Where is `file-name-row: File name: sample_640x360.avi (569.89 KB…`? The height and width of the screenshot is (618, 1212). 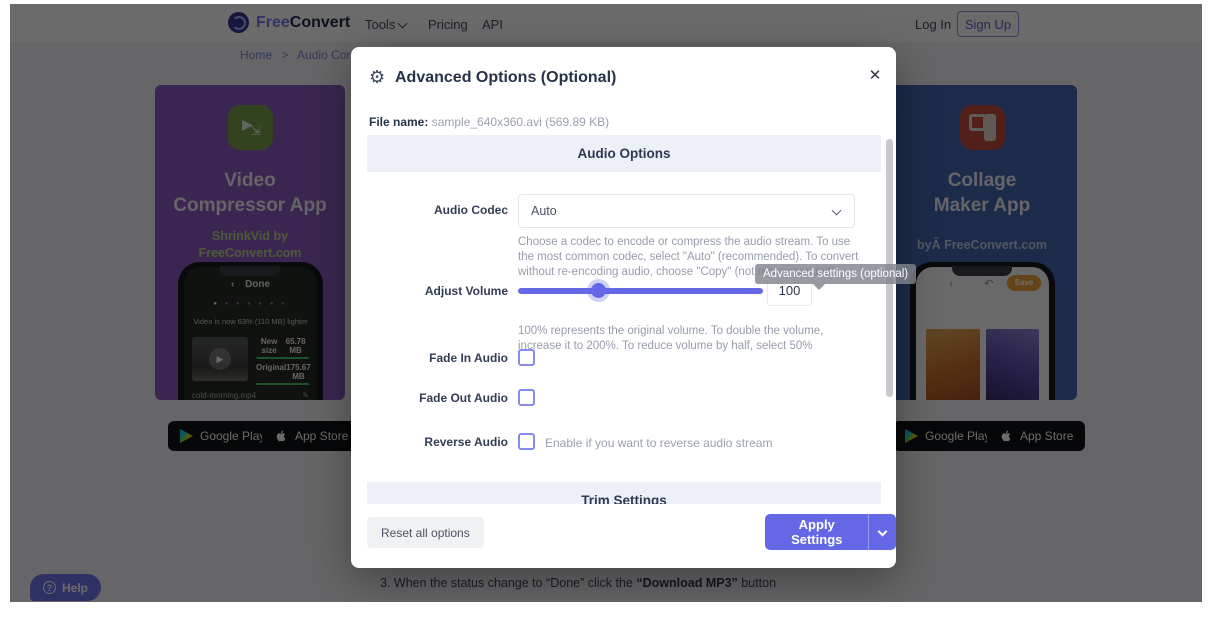
file-name-row: File name: sample_640x360.avi (569.89 KB… is located at coordinates (489, 122).